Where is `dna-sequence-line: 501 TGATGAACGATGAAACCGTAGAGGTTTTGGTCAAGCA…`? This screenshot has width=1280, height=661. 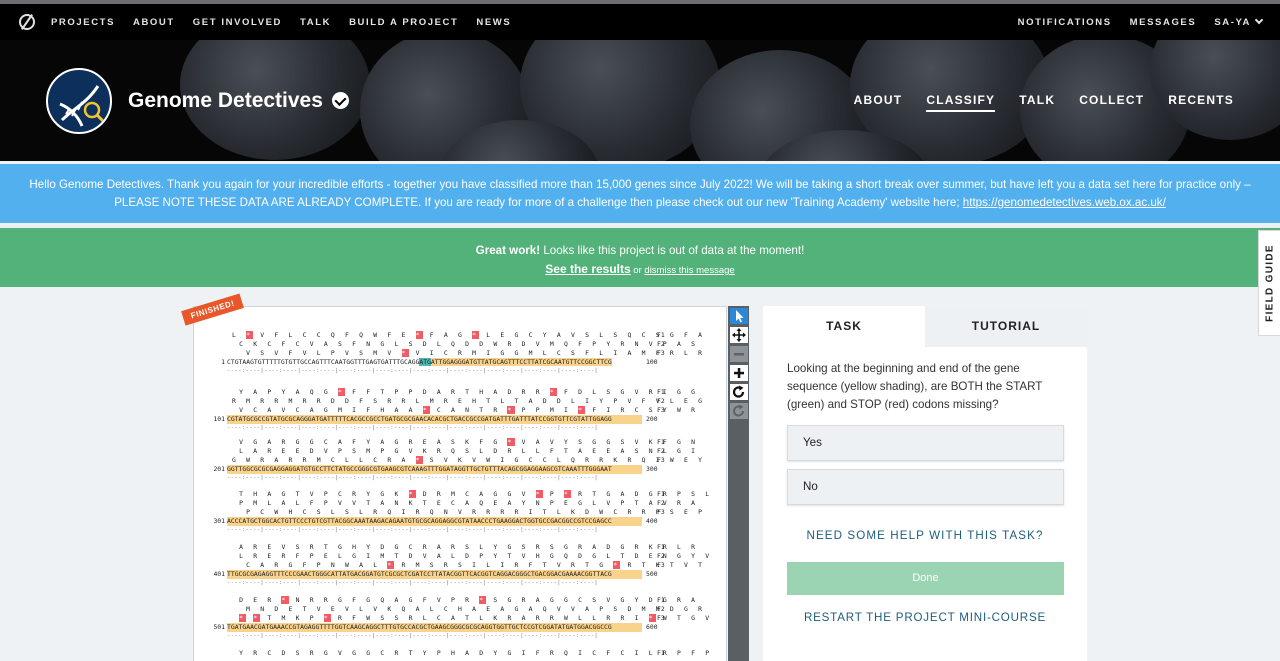 dna-sequence-line: 501 TGATGAACGATGAAACCGTAGAGGTTTTGGTCAAGCA… is located at coordinates (435, 627).